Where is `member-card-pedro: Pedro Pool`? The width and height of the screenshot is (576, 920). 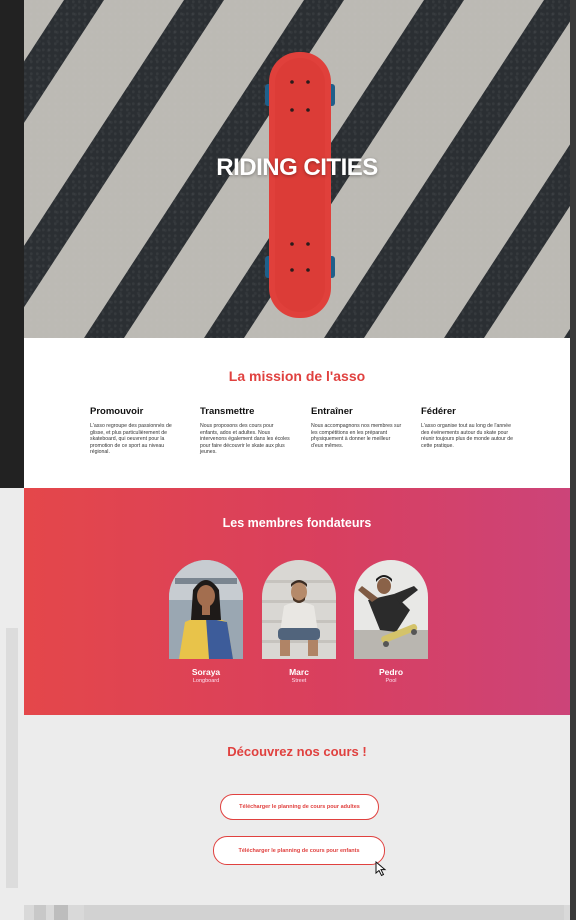 member-card-pedro: Pedro Pool is located at coordinates (391, 622).